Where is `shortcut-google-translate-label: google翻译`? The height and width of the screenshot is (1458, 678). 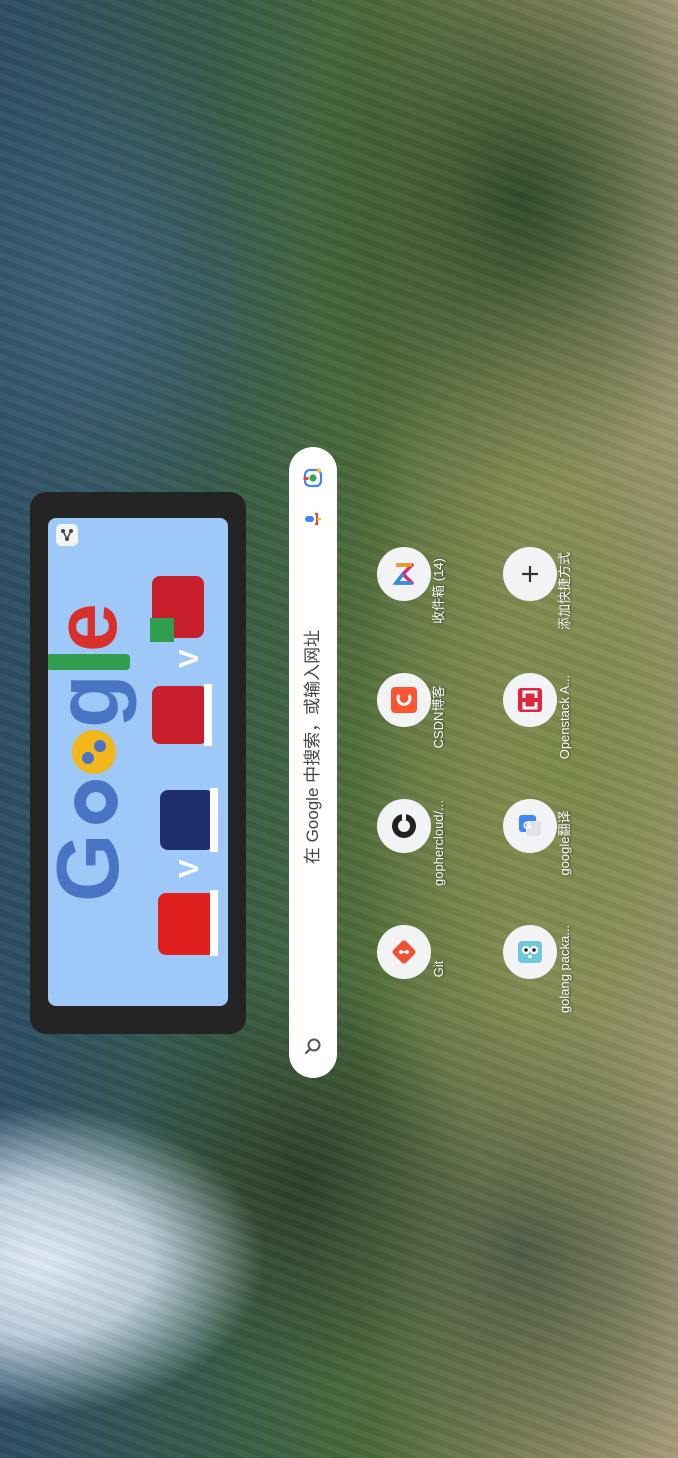 shortcut-google-translate-label: google翻译 is located at coordinates (564, 843).